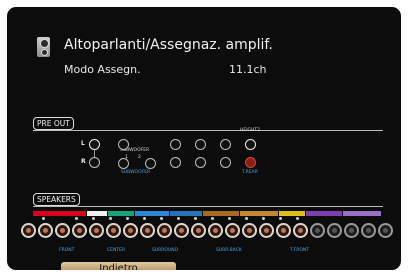  I want to click on speakers-section-title: SPEAKERS, so click(56, 199).